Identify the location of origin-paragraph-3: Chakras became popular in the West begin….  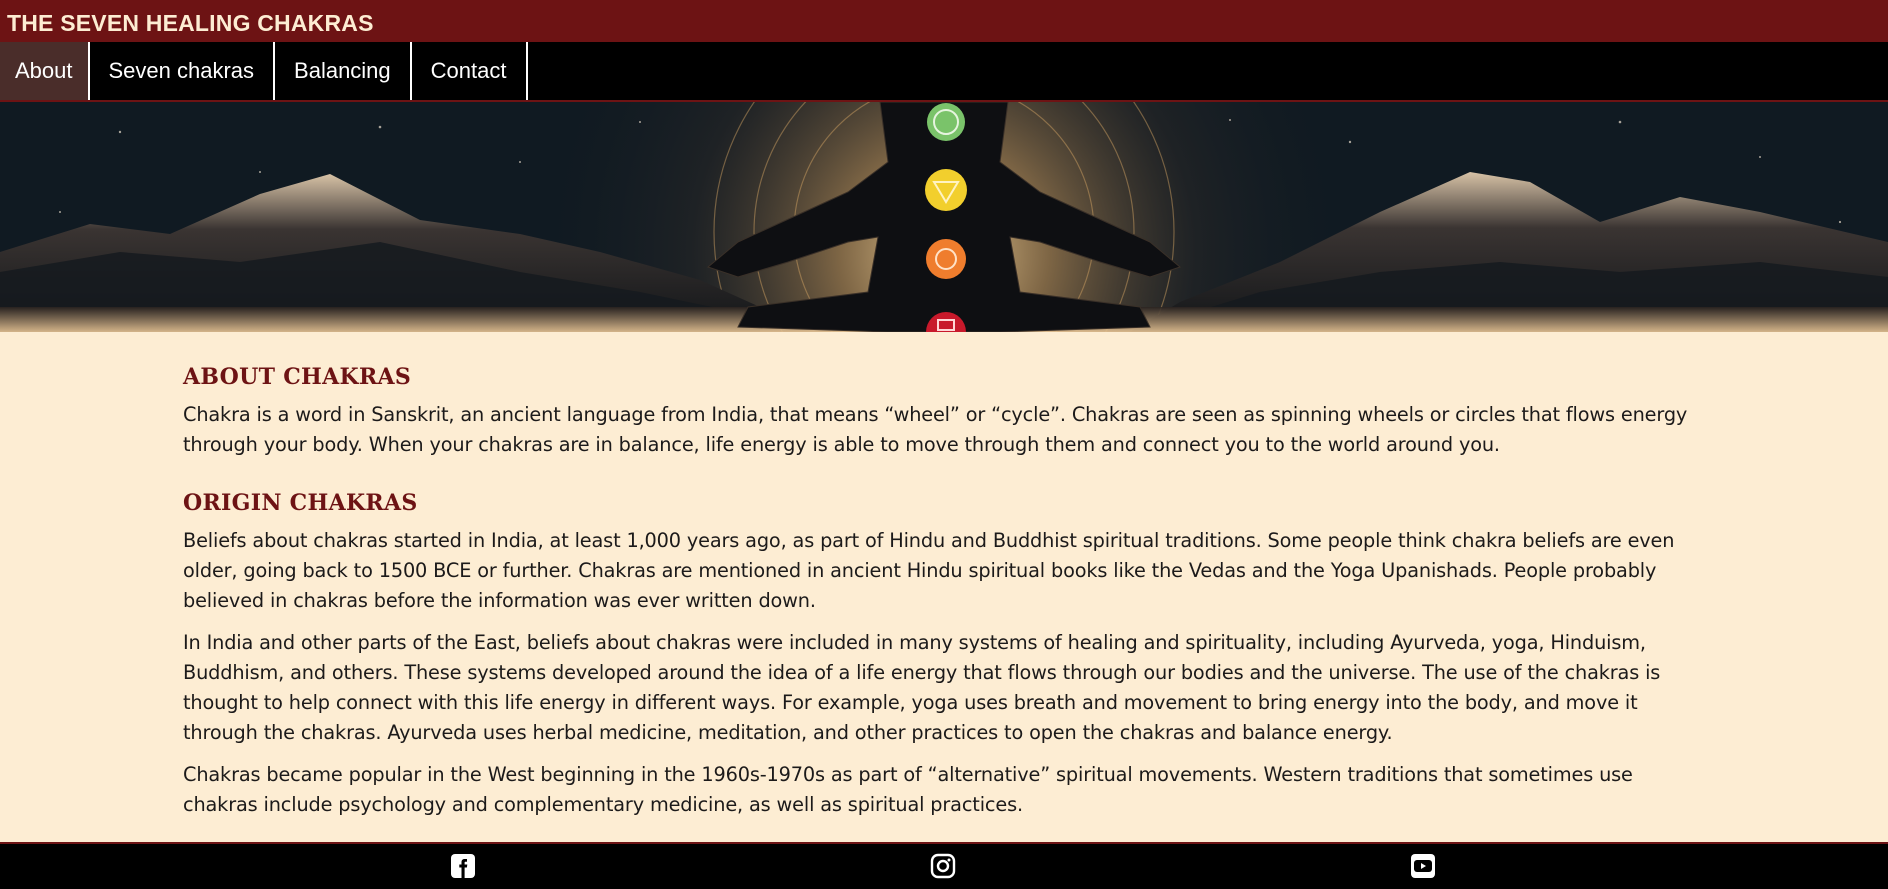
(908, 789).